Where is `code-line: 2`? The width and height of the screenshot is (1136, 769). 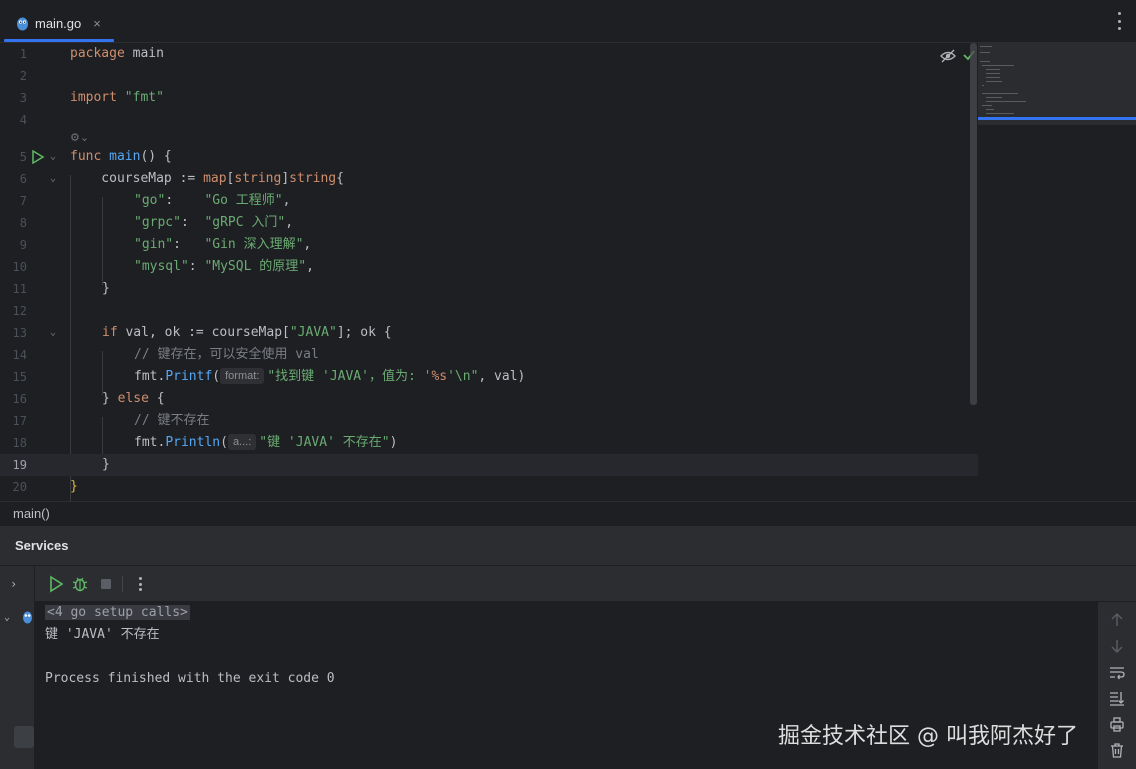 code-line: 2 is located at coordinates (489, 76).